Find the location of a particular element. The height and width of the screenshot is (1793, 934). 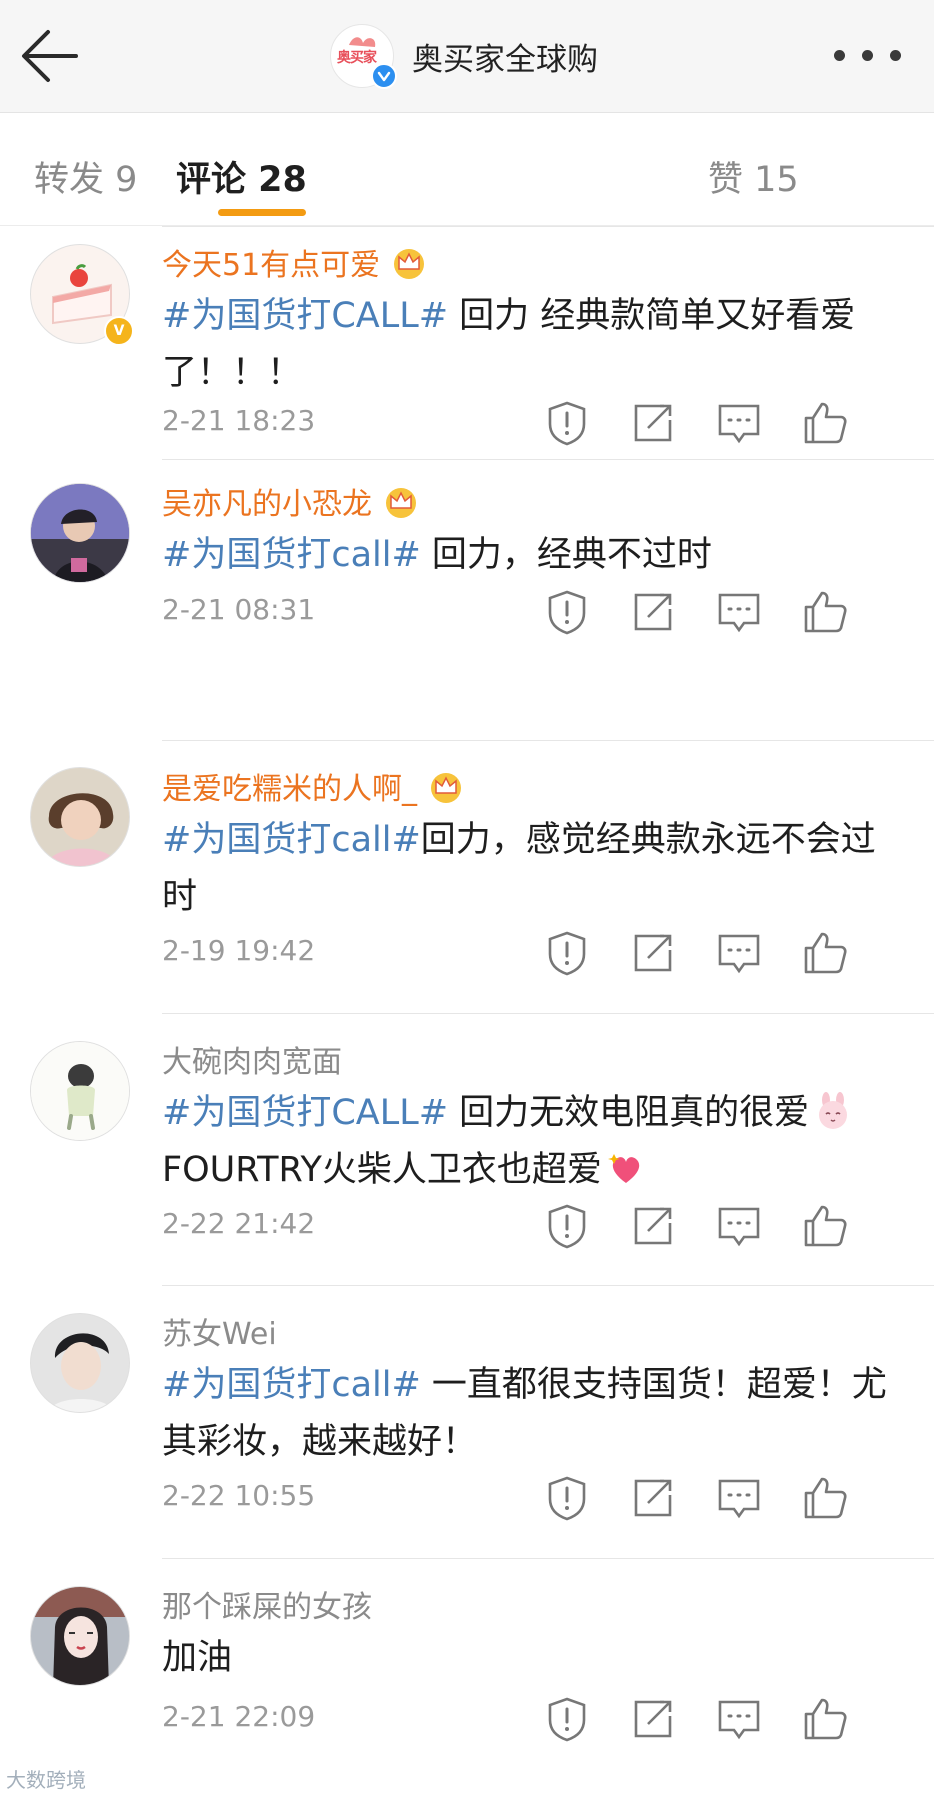

user-line: 是爱吃糯米的人啊_ is located at coordinates (313, 786).